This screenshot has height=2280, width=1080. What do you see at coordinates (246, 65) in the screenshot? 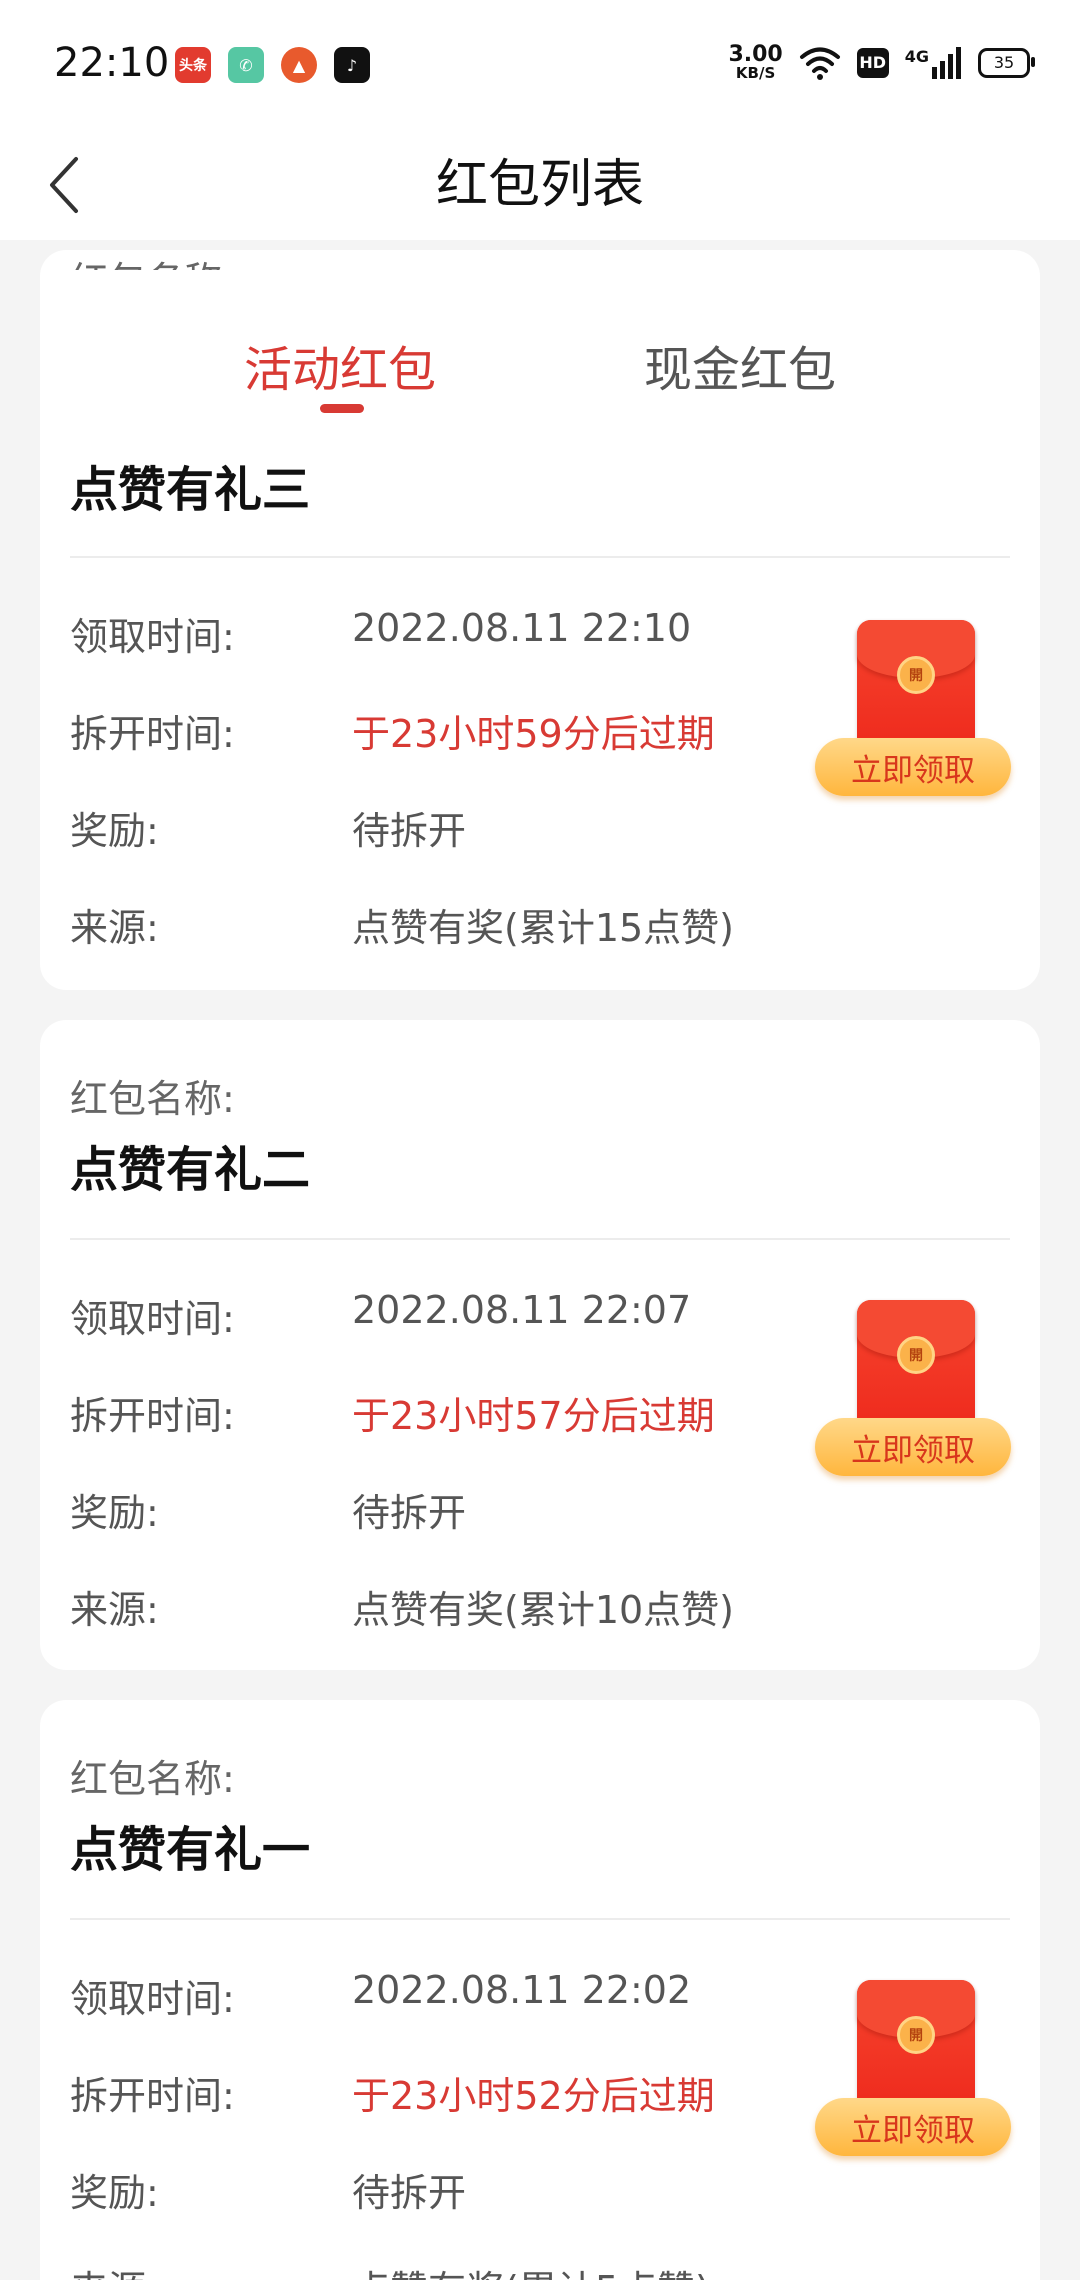
I see `phone-app-icon: ✆` at bounding box center [246, 65].